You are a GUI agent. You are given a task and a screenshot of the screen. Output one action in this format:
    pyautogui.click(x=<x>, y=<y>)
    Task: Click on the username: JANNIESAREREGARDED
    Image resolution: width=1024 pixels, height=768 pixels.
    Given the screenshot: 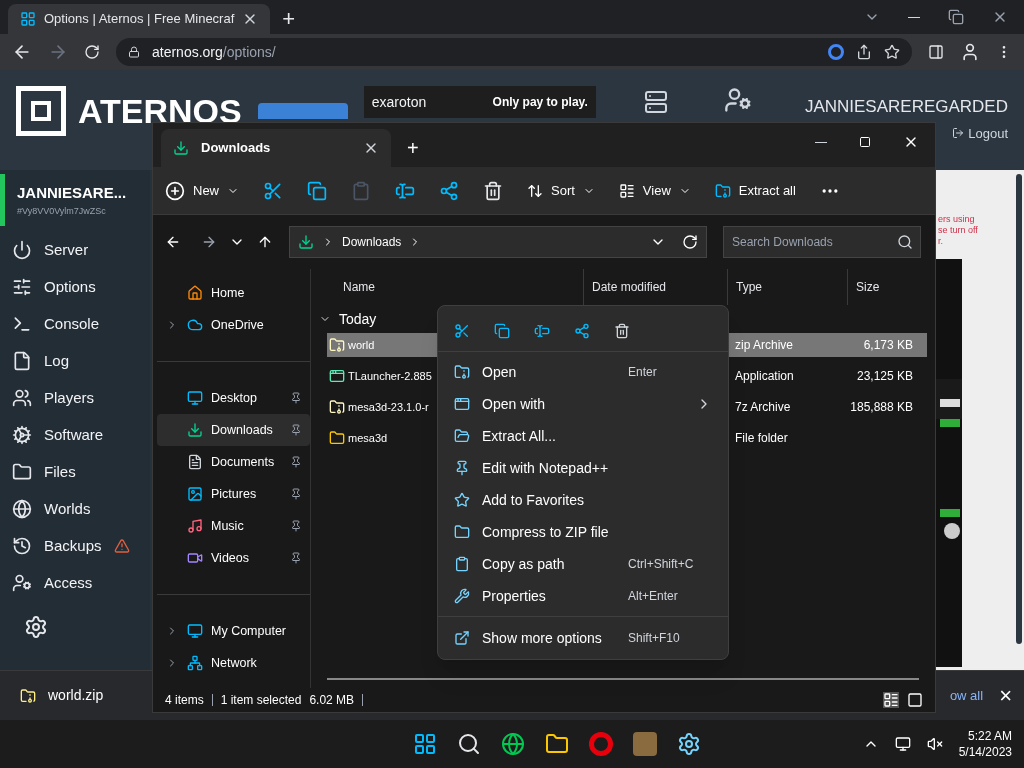 What is the action you would take?
    pyautogui.click(x=906, y=107)
    